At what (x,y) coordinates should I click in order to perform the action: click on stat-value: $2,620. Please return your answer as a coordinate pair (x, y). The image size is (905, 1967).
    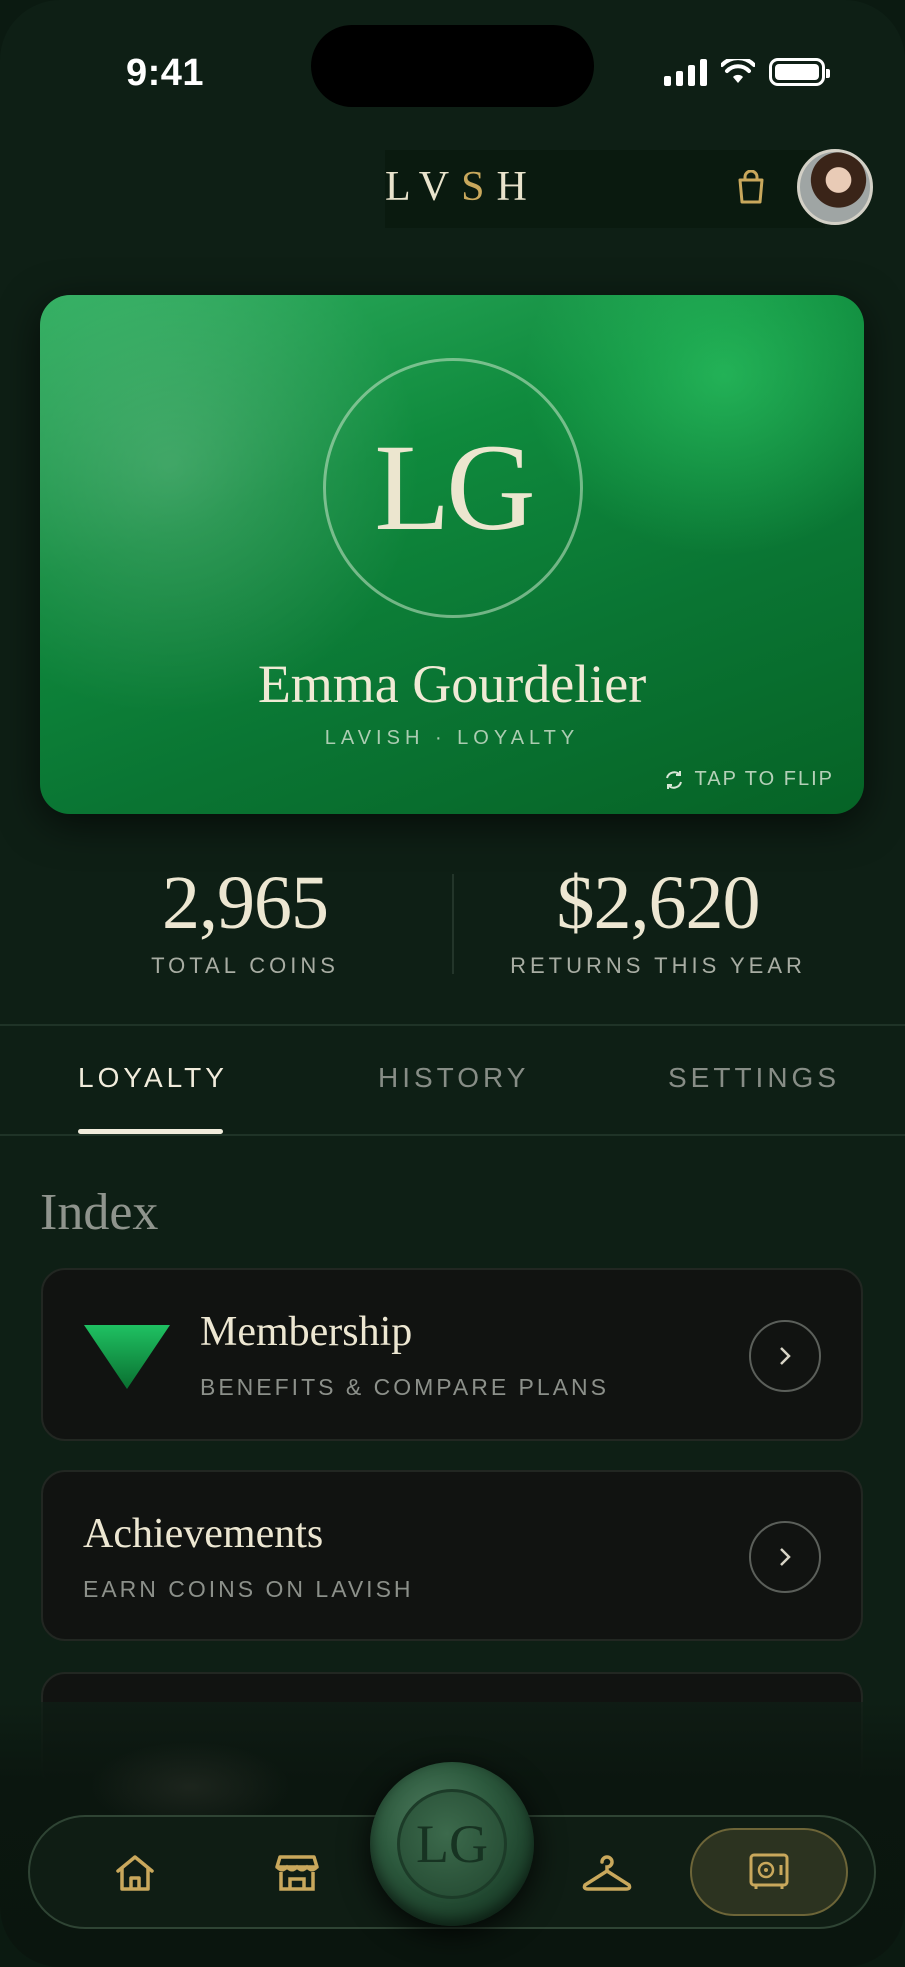
    Looking at the image, I should click on (658, 903).